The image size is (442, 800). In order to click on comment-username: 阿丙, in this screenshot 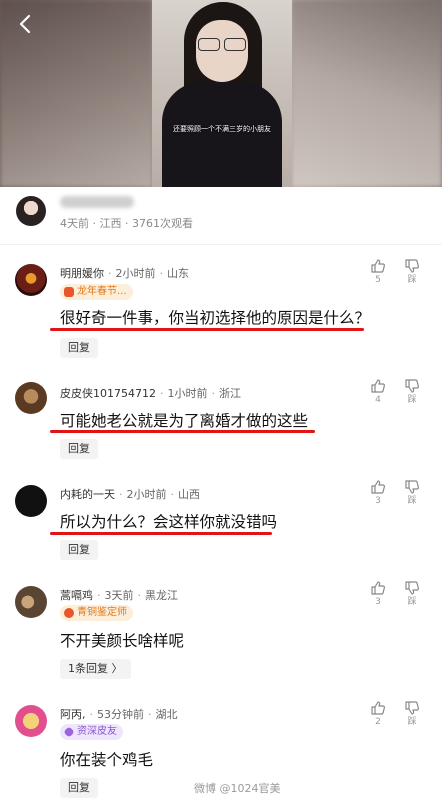, I will do `click(73, 714)`.